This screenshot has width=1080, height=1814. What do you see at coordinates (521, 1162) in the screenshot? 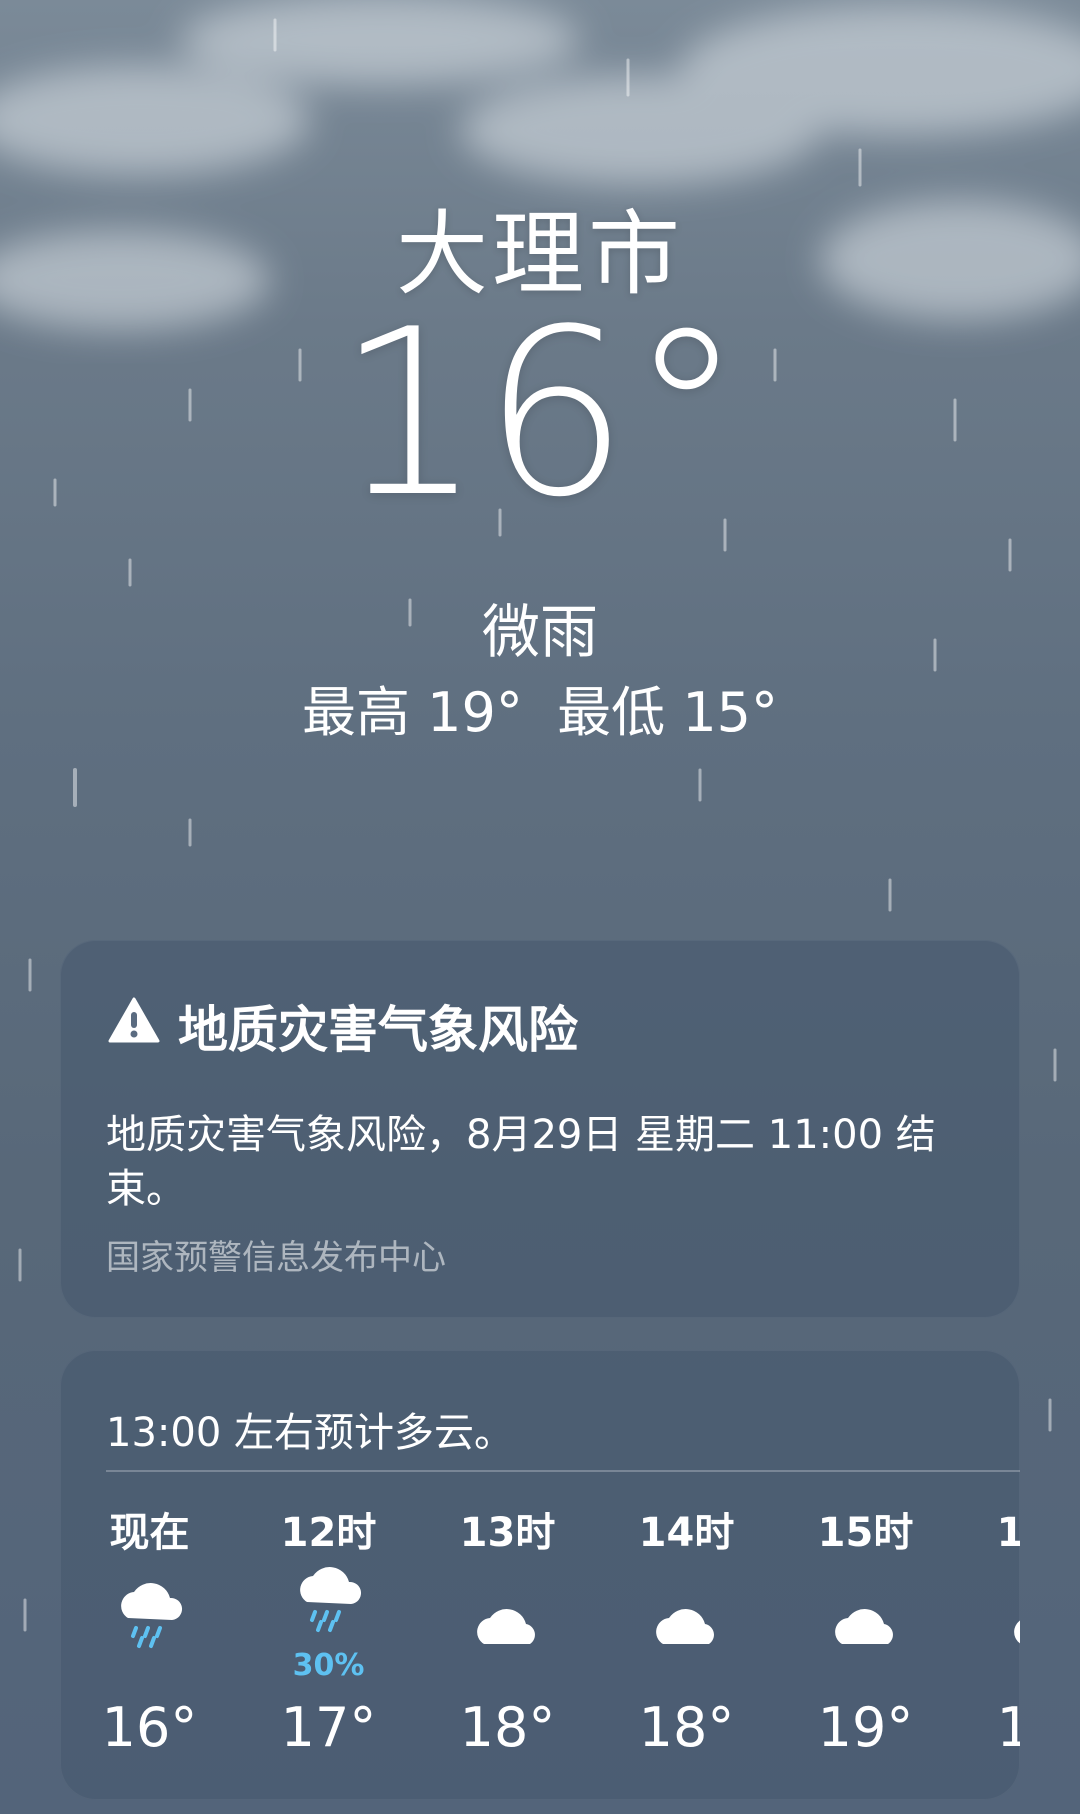
I see `alert-description: 地质灾害气象风险，8月29日 星期二 11:00 结束。` at bounding box center [521, 1162].